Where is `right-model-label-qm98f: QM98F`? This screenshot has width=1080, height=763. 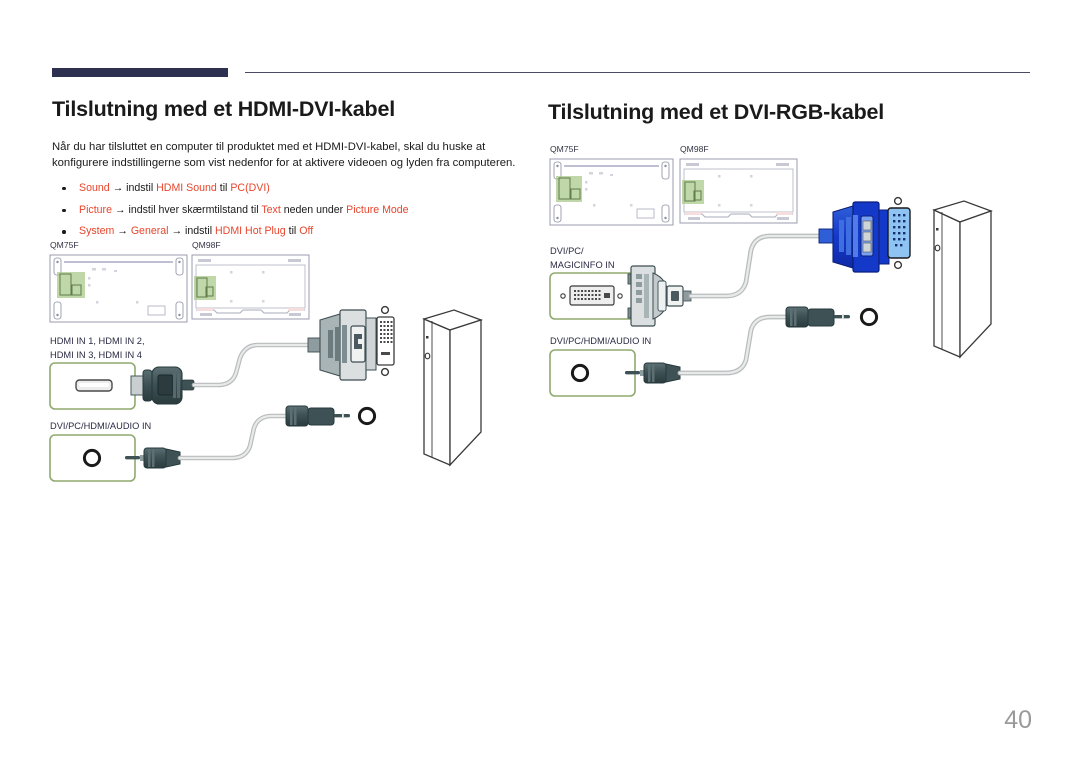
right-model-label-qm98f: QM98F is located at coordinates (694, 149).